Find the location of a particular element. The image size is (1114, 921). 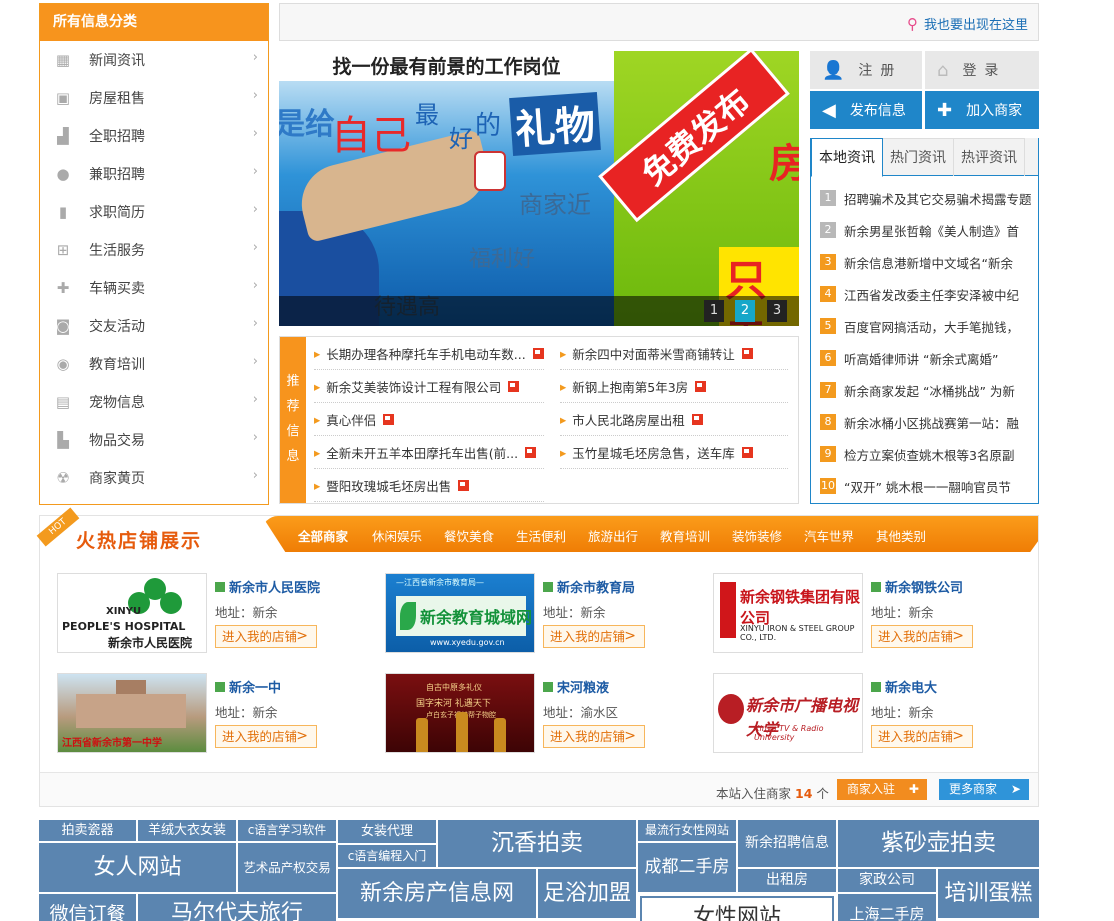

shop-name-link: 新余一中 is located at coordinates (248, 686).